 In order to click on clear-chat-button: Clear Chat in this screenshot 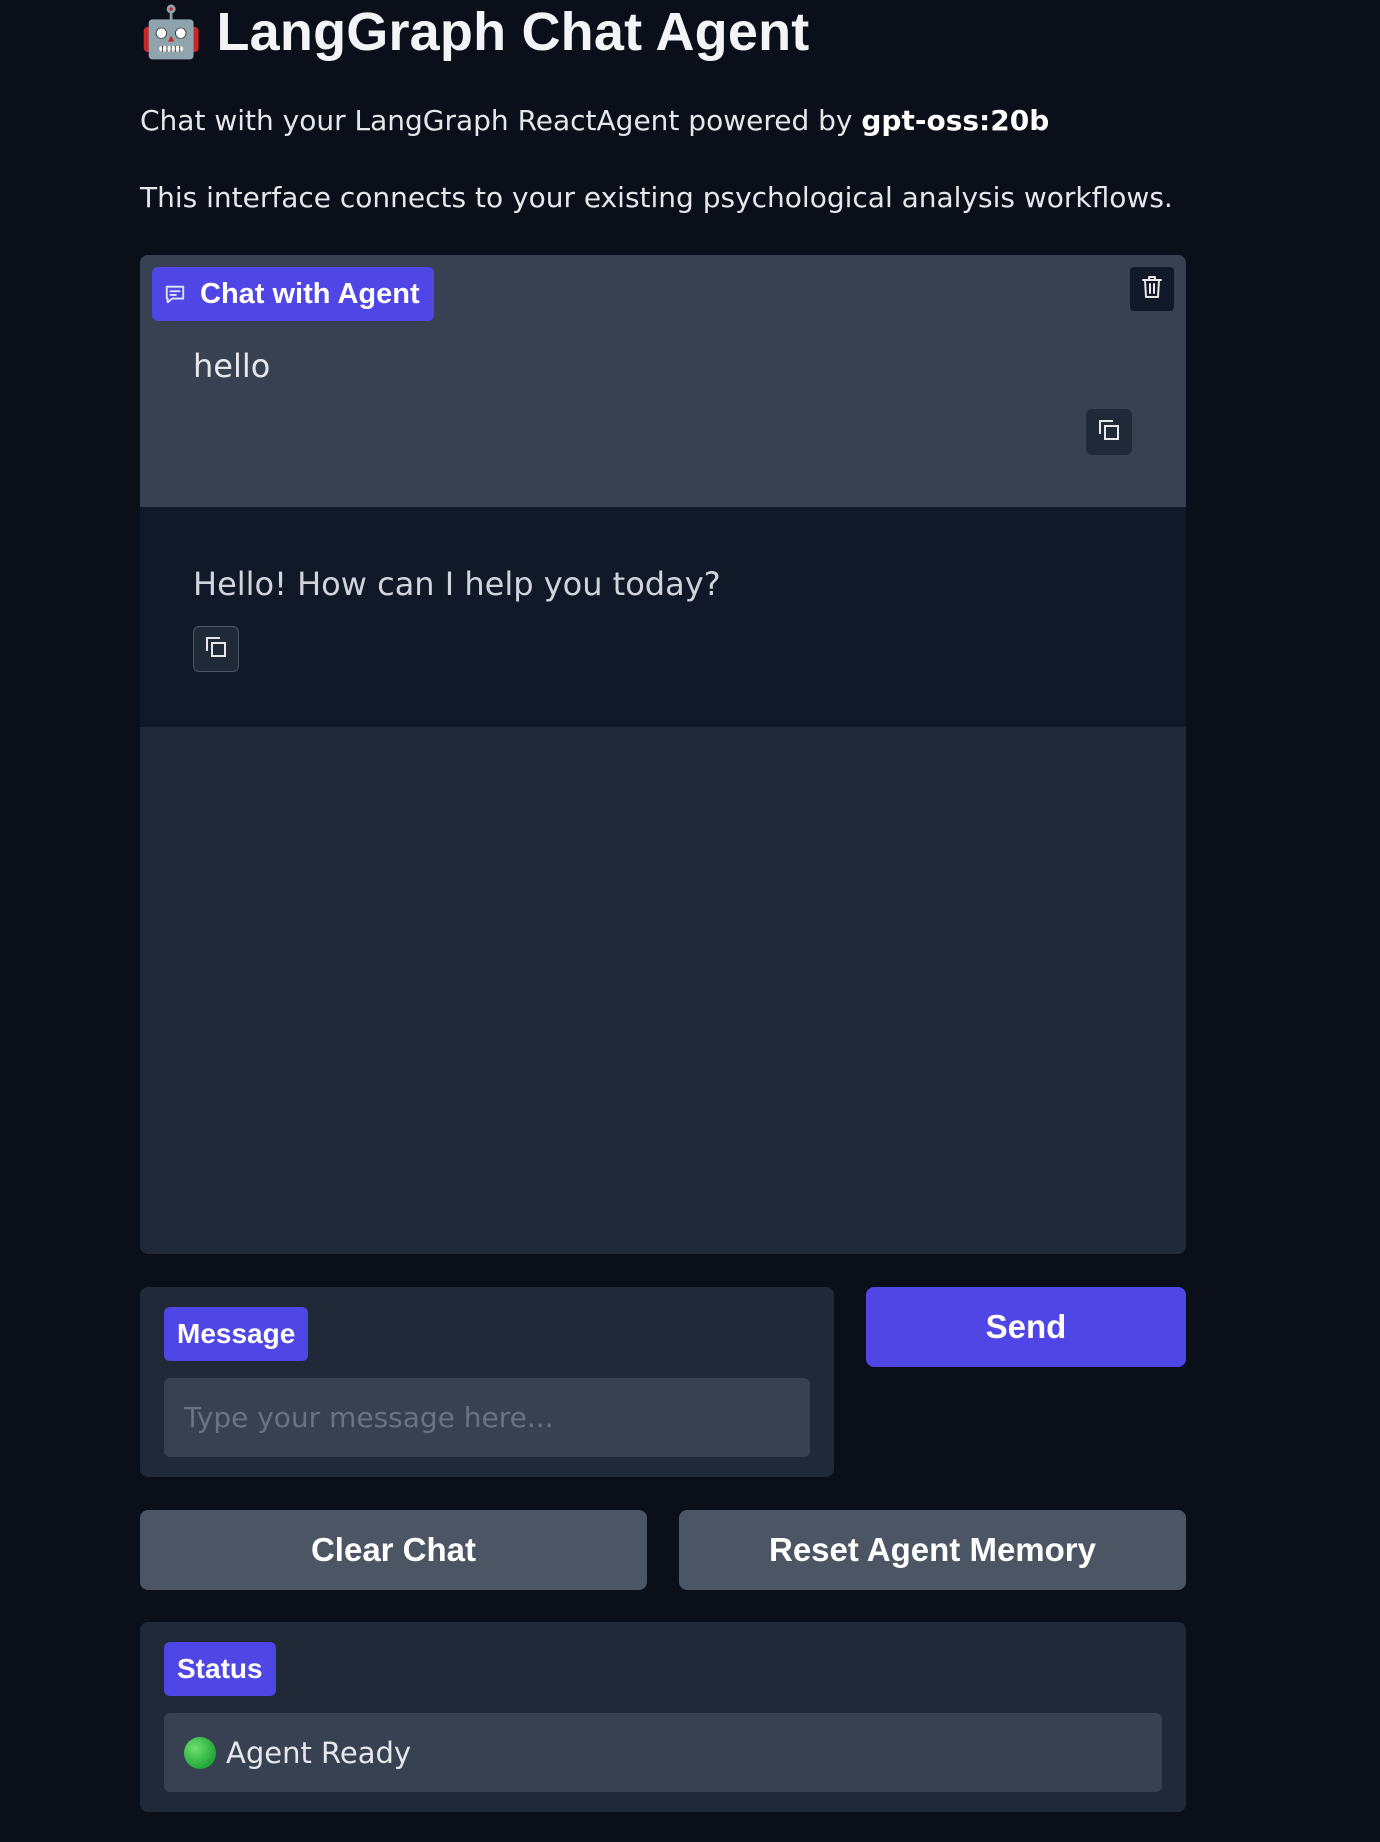, I will do `click(393, 1550)`.